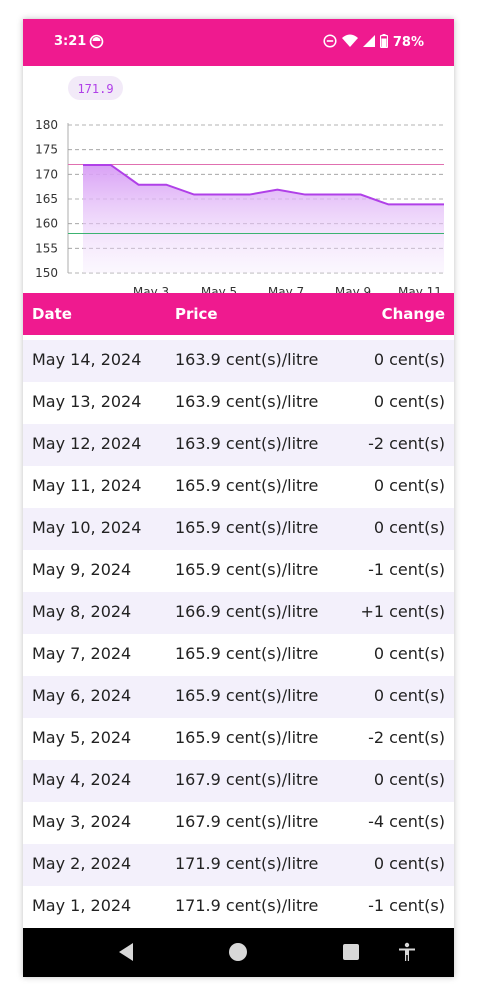 The height and width of the screenshot is (1005, 477). What do you see at coordinates (420, 289) in the screenshot?
I see `x-tick-label: May 11` at bounding box center [420, 289].